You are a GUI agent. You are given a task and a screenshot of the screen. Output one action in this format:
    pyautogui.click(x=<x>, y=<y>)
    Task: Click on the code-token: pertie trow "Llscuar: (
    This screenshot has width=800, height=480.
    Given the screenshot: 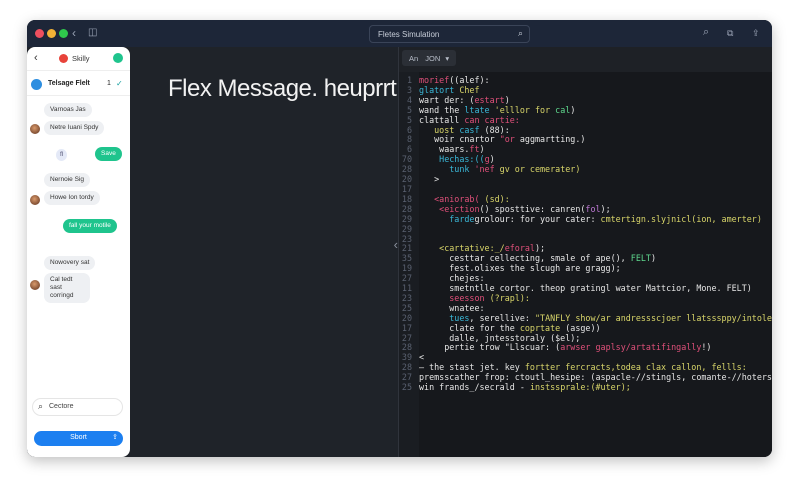 What is the action you would take?
    pyautogui.click(x=490, y=347)
    